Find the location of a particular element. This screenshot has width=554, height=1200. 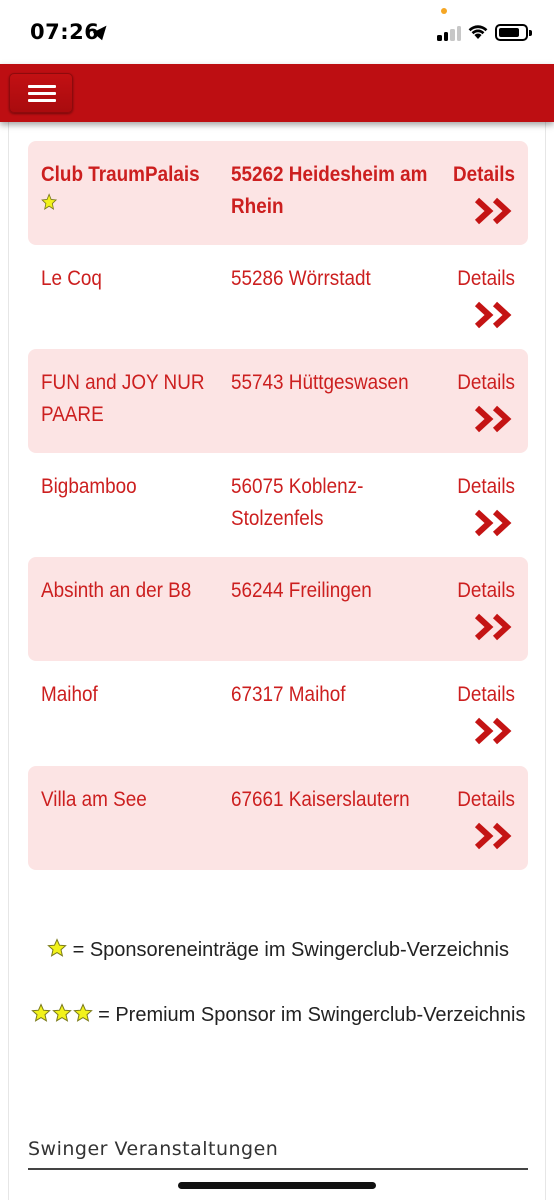

club-name: Bigbamboo is located at coordinates (131, 487).